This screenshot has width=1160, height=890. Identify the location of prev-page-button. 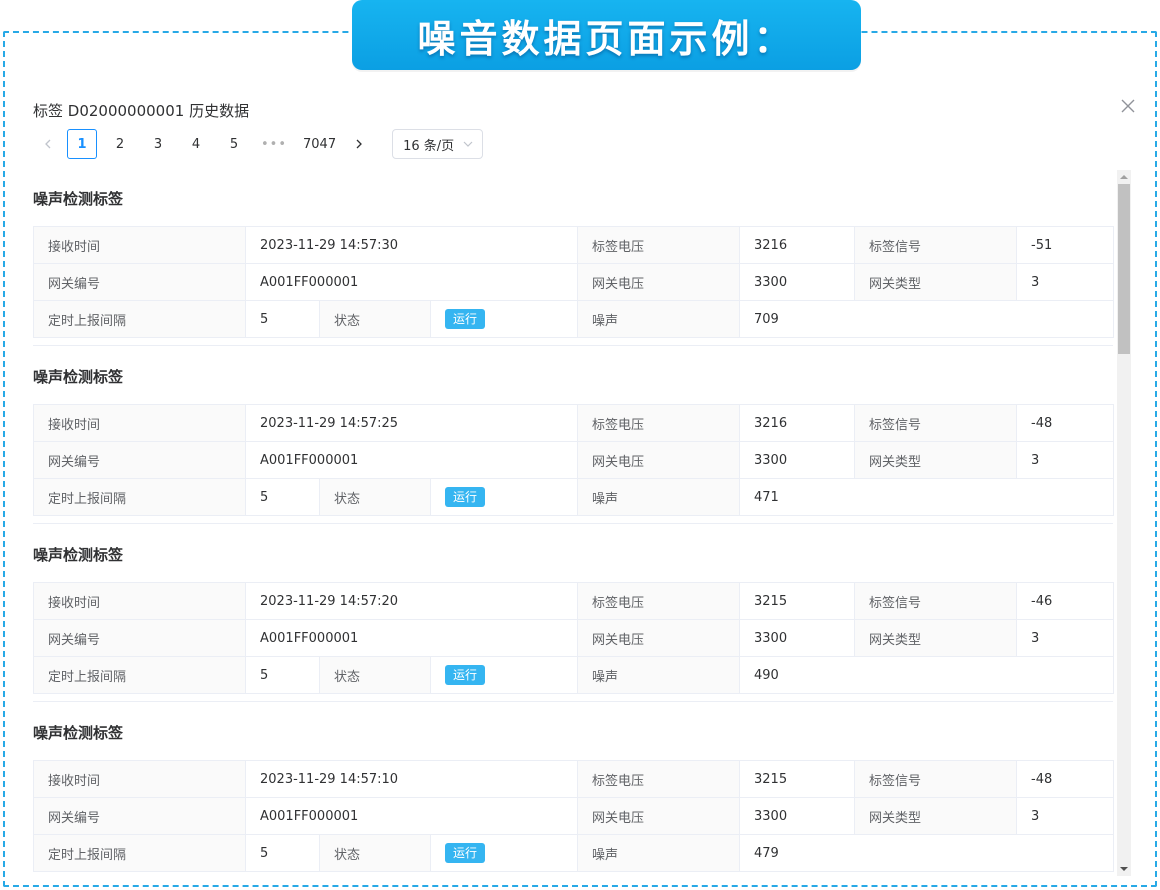
(48, 144).